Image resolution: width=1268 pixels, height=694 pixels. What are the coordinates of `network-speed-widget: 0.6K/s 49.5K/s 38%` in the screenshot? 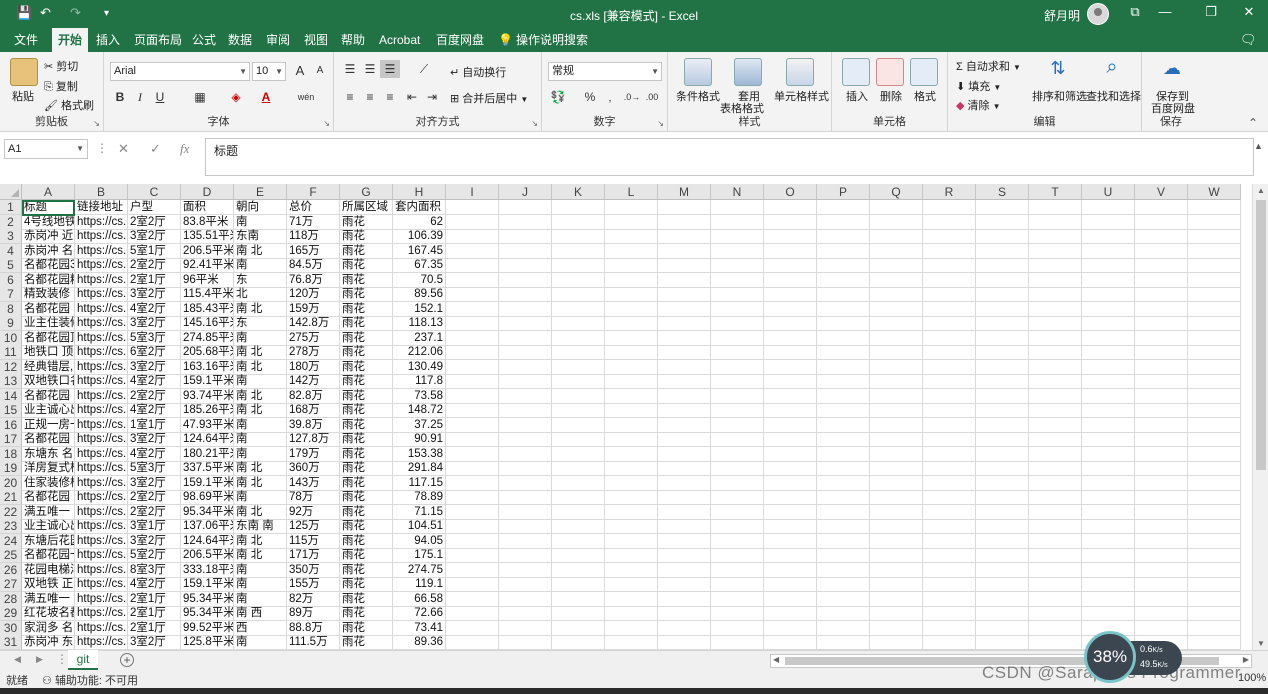 It's located at (1133, 657).